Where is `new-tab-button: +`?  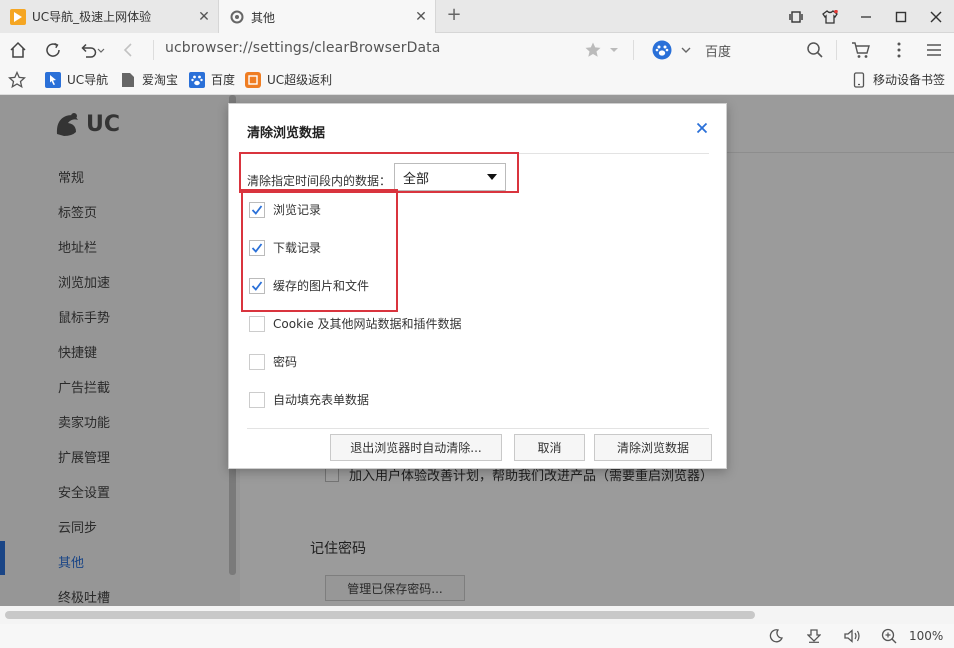 new-tab-button: + is located at coordinates (454, 16).